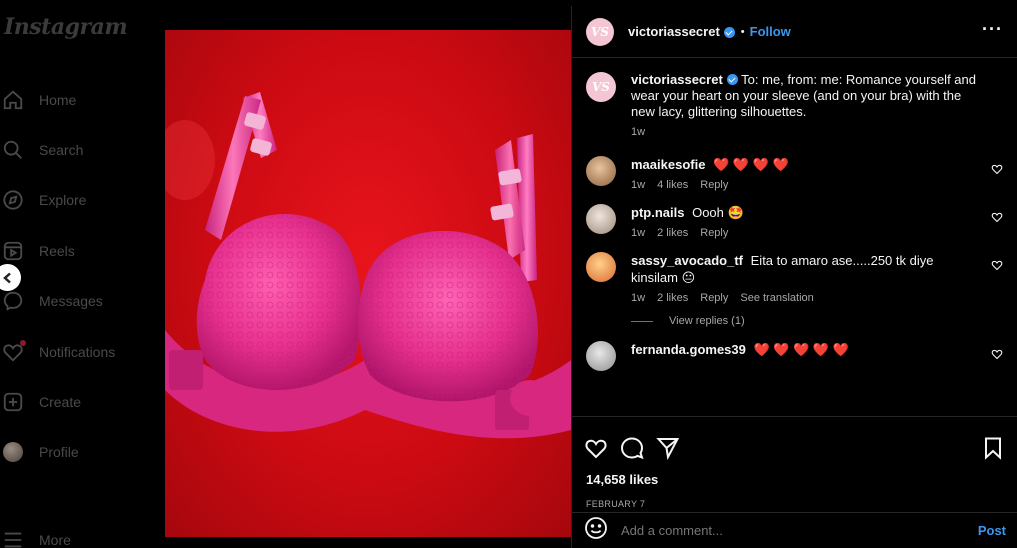 The height and width of the screenshot is (548, 1017). What do you see at coordinates (817, 321) in the screenshot?
I see `view-replies-button: View replies (1)` at bounding box center [817, 321].